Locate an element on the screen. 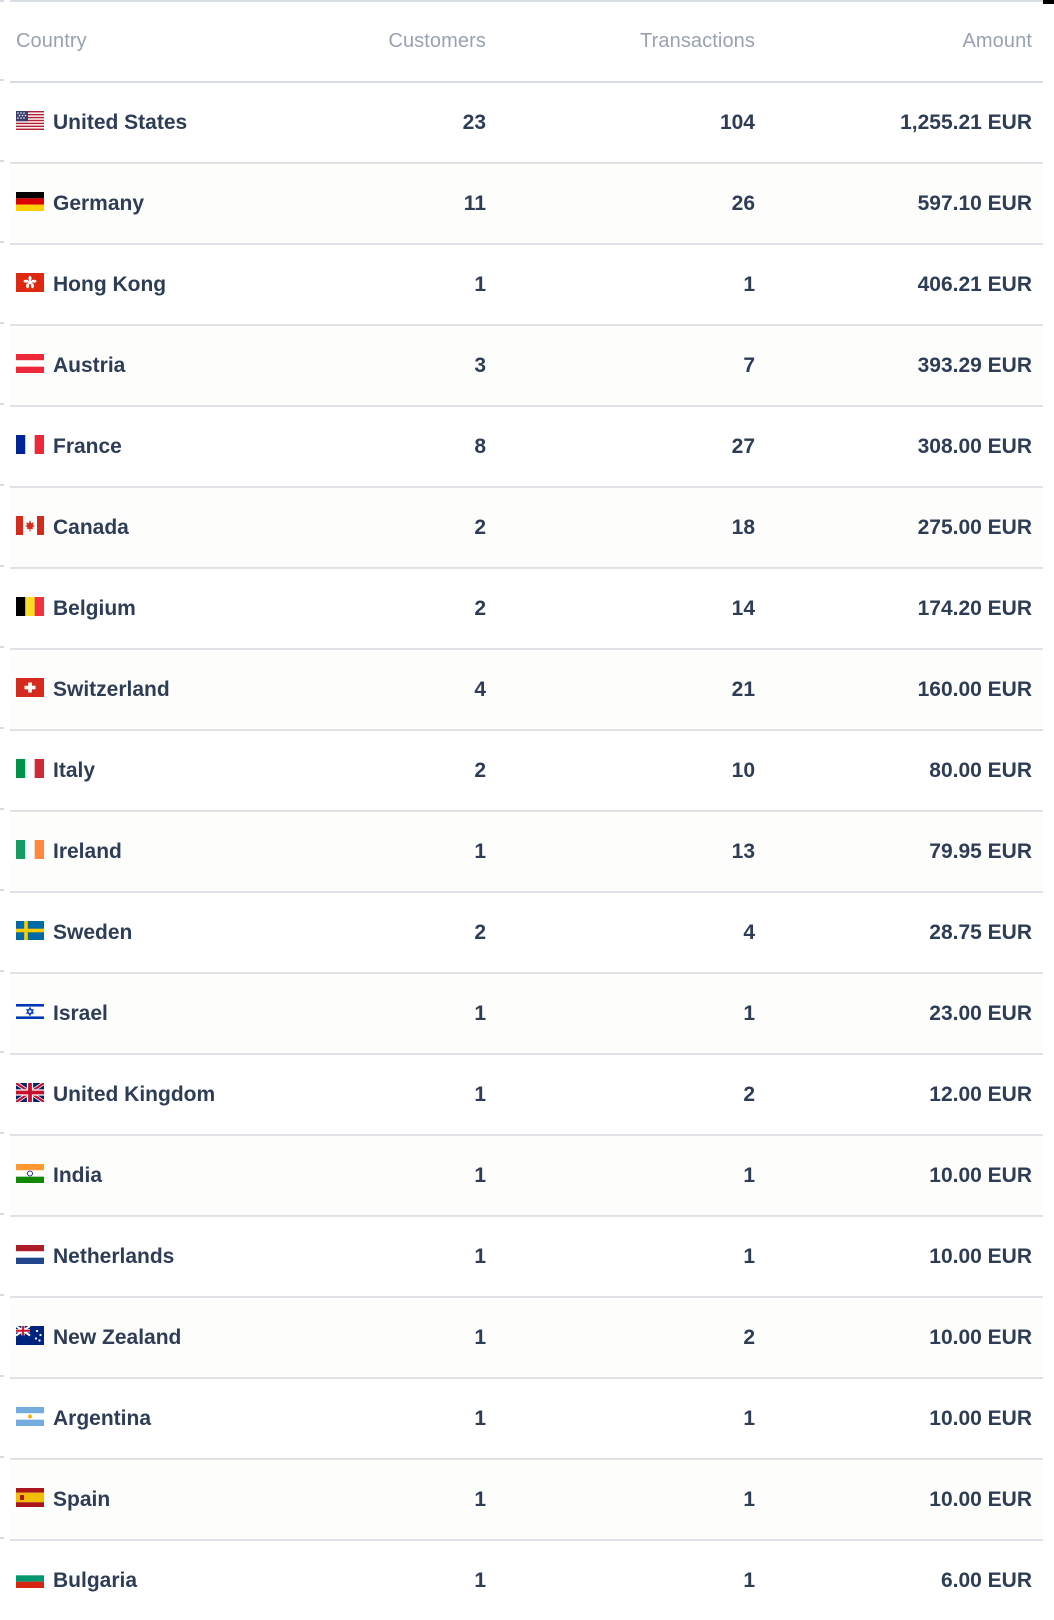  column-header-country: Country is located at coordinates (176, 41).